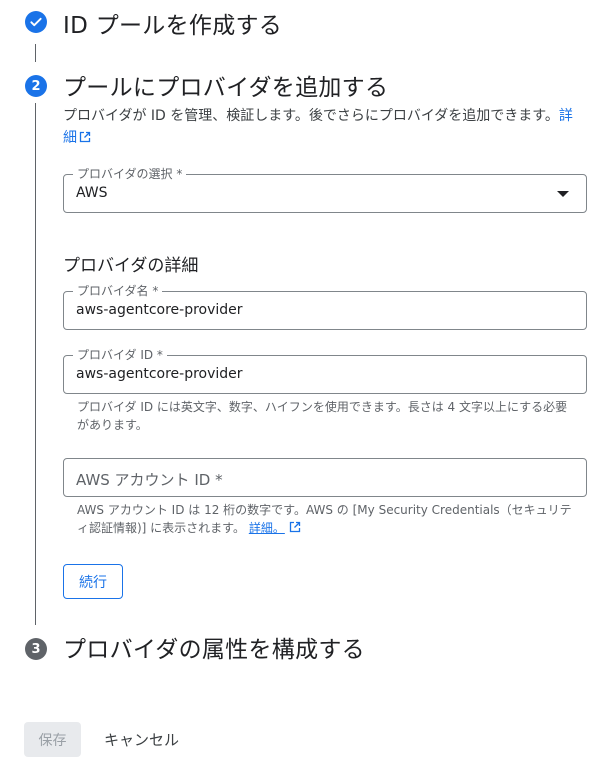  I want to click on provider-id-field: プロバイダ ID * aws-agentcore-provider, so click(325, 370).